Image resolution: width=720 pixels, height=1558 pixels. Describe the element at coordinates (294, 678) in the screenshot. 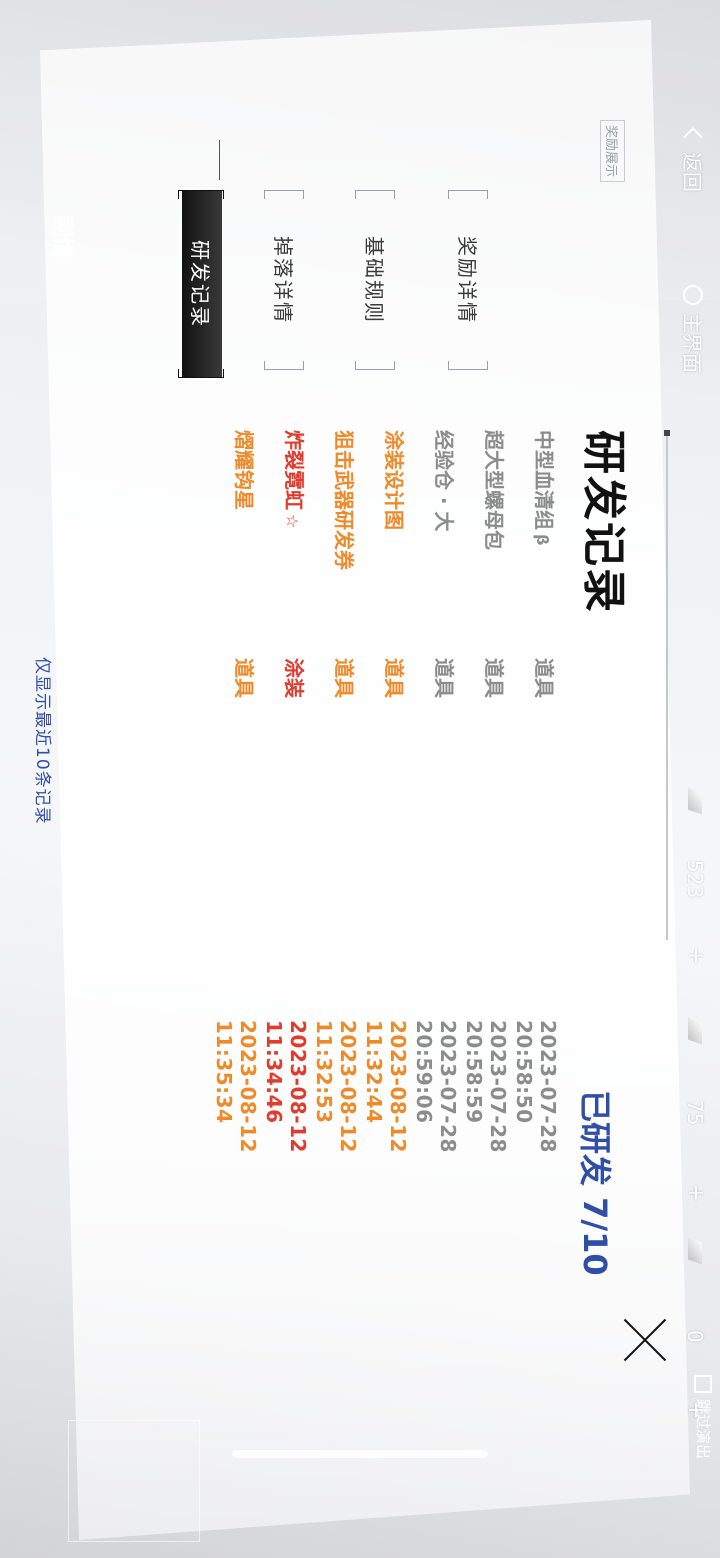

I see `record-item-type: 涂装` at that location.